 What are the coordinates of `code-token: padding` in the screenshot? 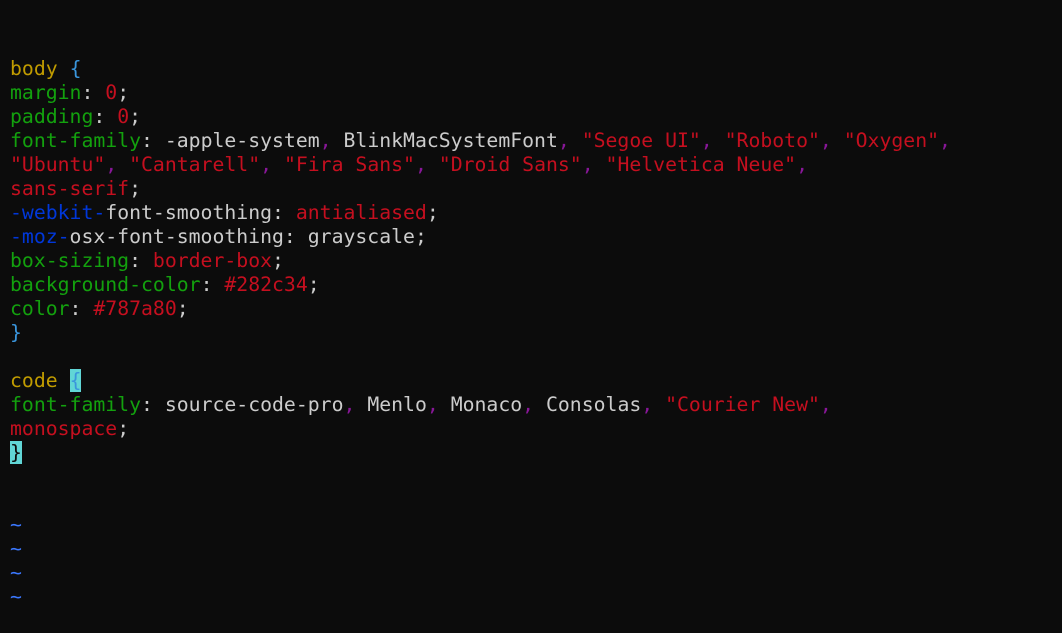 It's located at (52, 116).